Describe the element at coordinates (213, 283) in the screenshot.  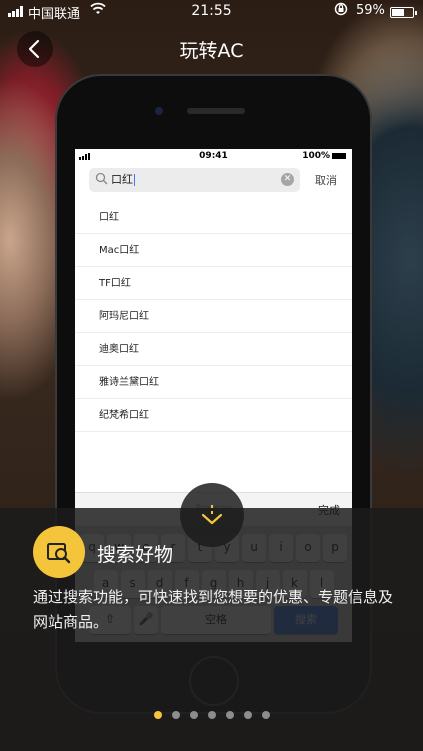
I see `suggestion-item: TF口红` at that location.